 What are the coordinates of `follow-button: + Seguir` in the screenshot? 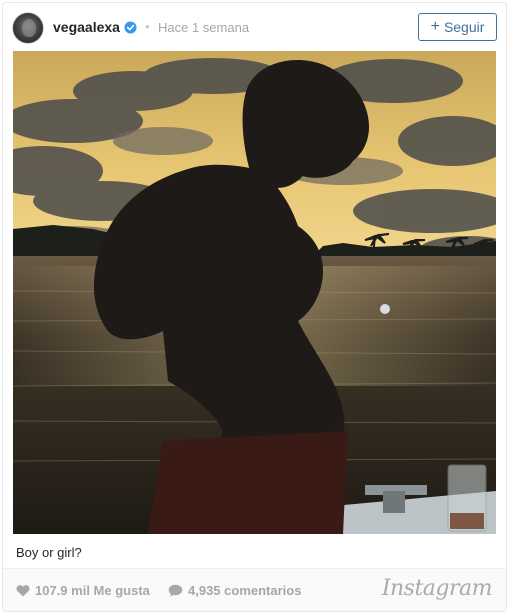 It's located at (457, 27).